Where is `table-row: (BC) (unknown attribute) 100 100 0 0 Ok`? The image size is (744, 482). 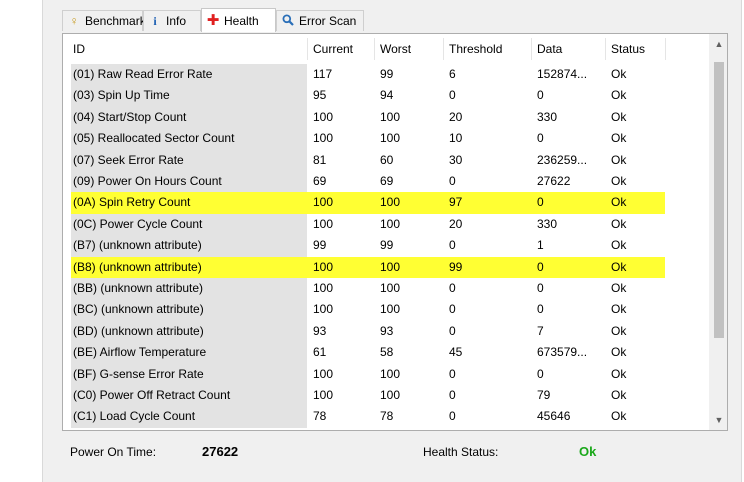
table-row: (BC) (unknown attribute) 100 100 0 0 Ok is located at coordinates (386, 310).